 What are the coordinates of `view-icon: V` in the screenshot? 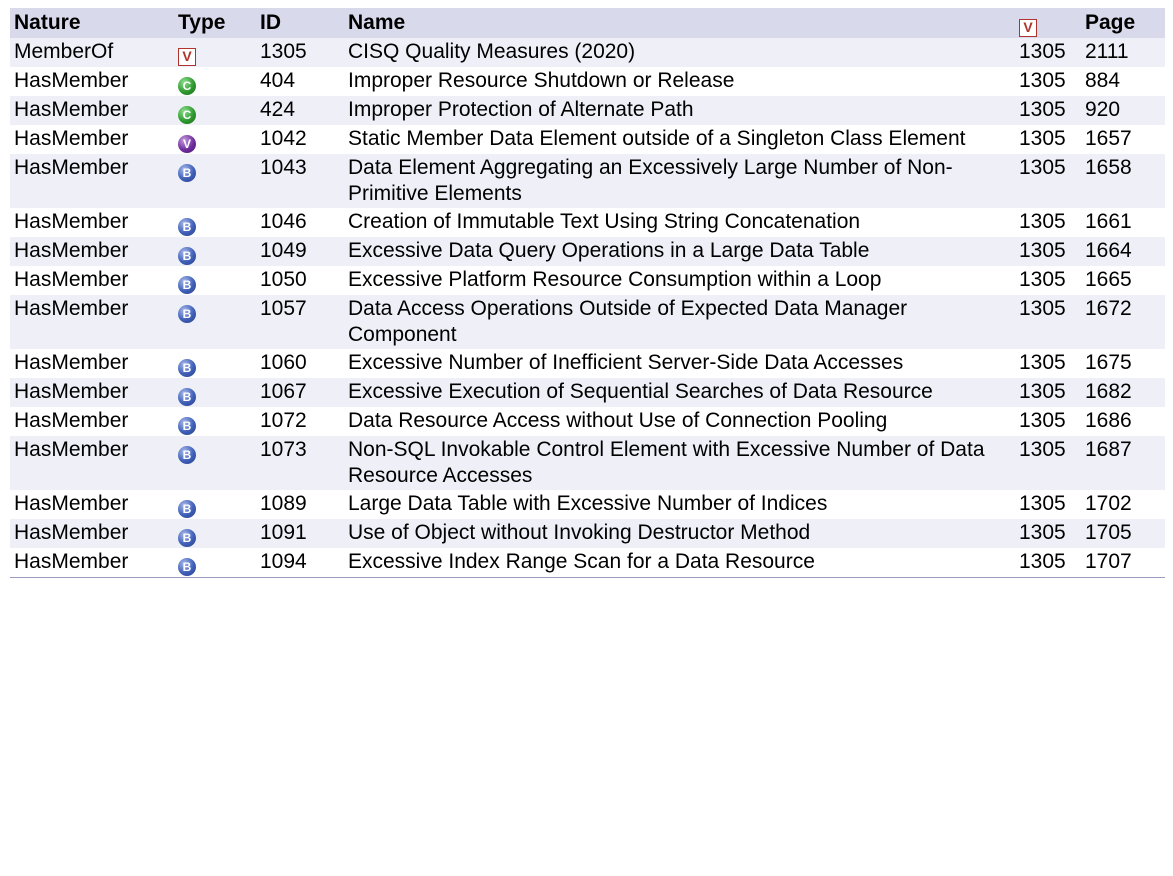 It's located at (1028, 27).